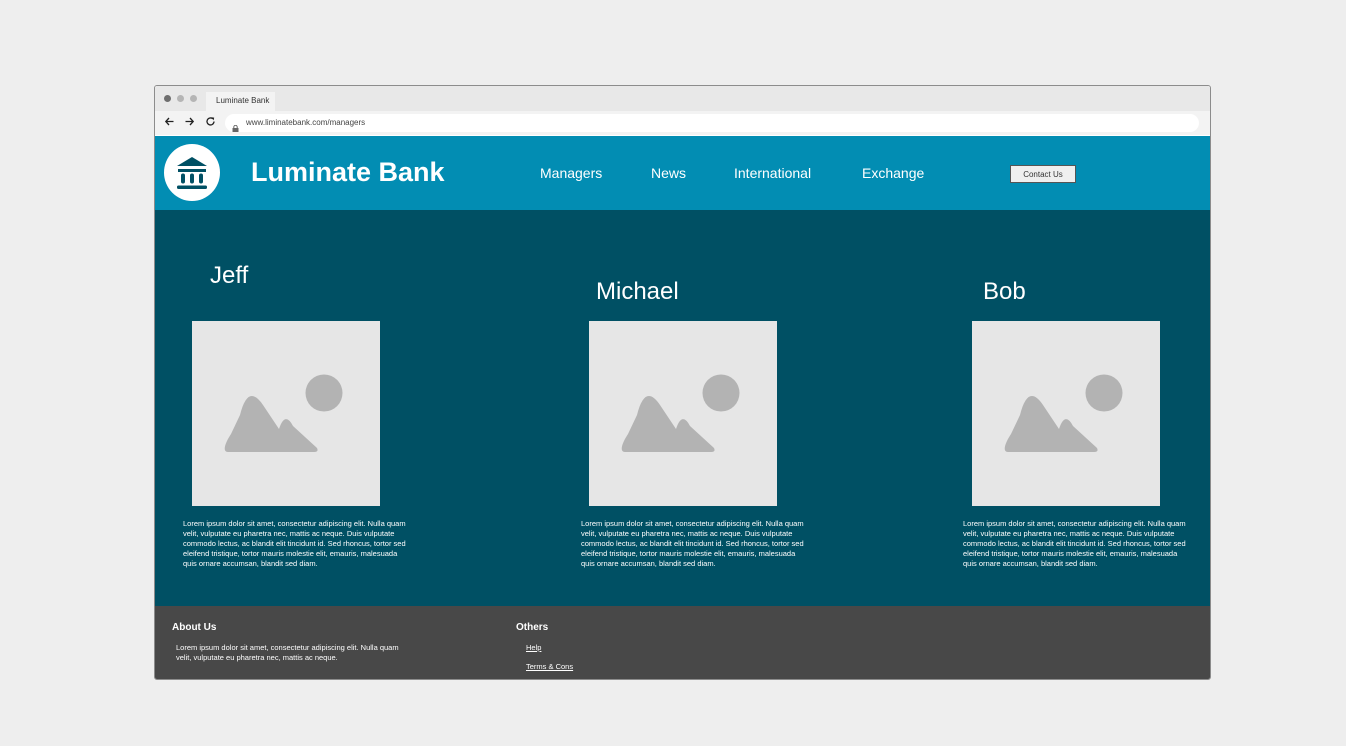 Image resolution: width=1346 pixels, height=746 pixels. What do you see at coordinates (348, 172) in the screenshot?
I see `brand-name: Luminate Bank` at bounding box center [348, 172].